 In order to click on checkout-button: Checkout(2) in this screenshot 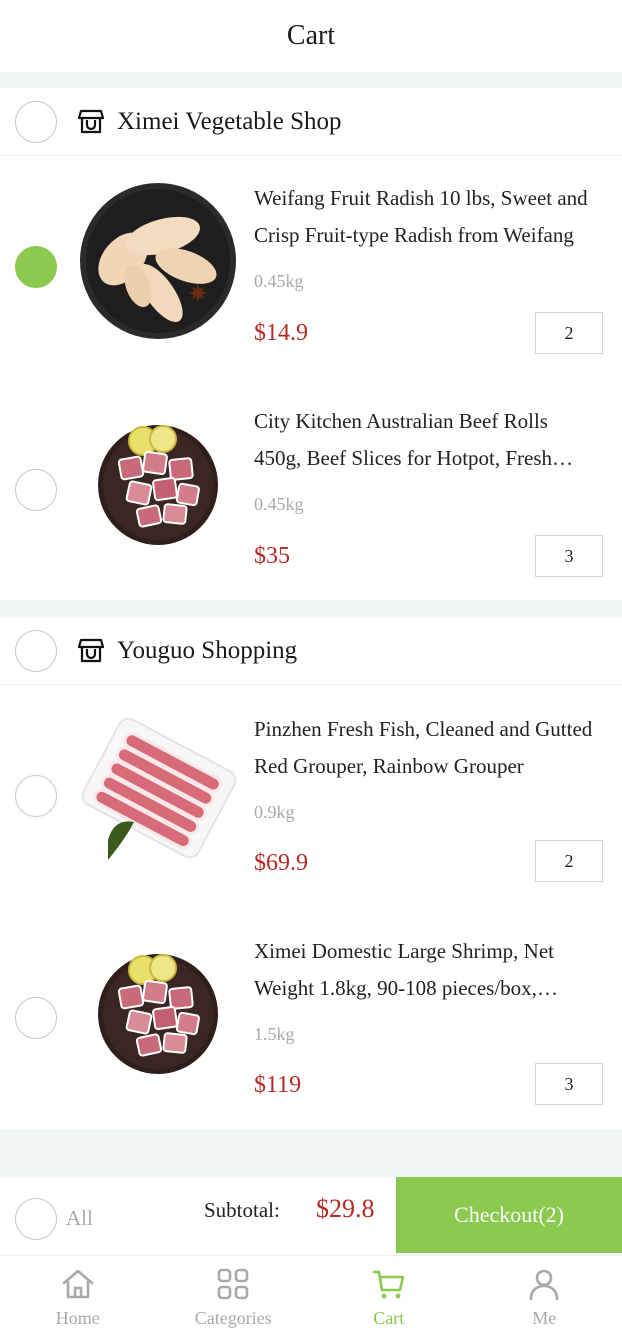, I will do `click(509, 1215)`.